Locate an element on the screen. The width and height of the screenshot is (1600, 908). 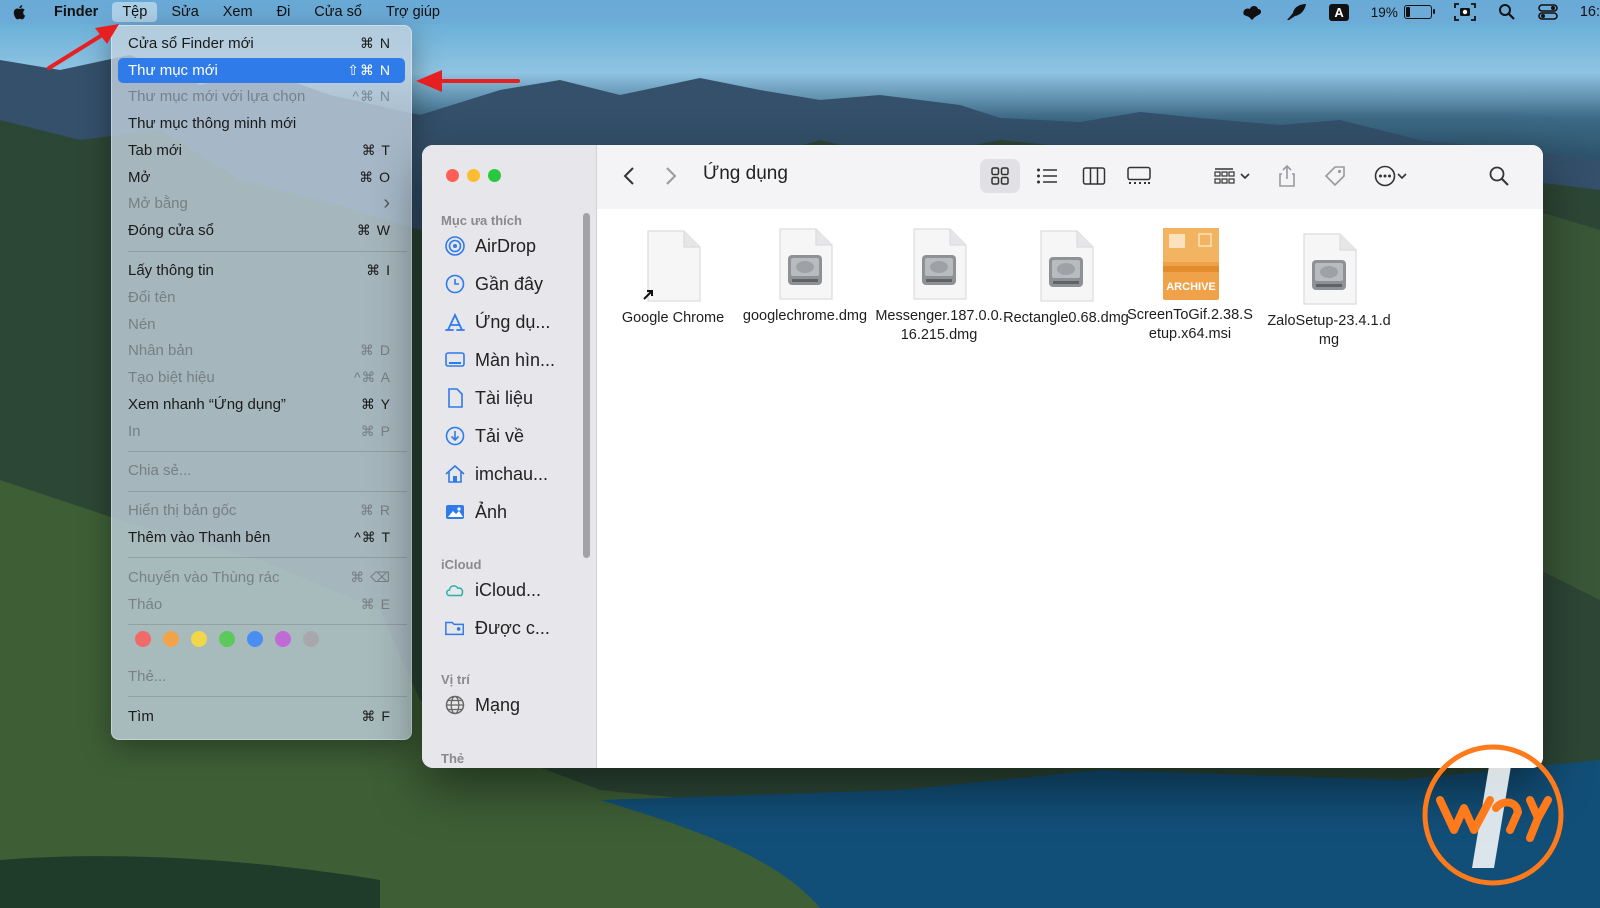
menu-item-new-finder-window: Cửa sổ Finder mới ⌘ N is located at coordinates (261, 43).